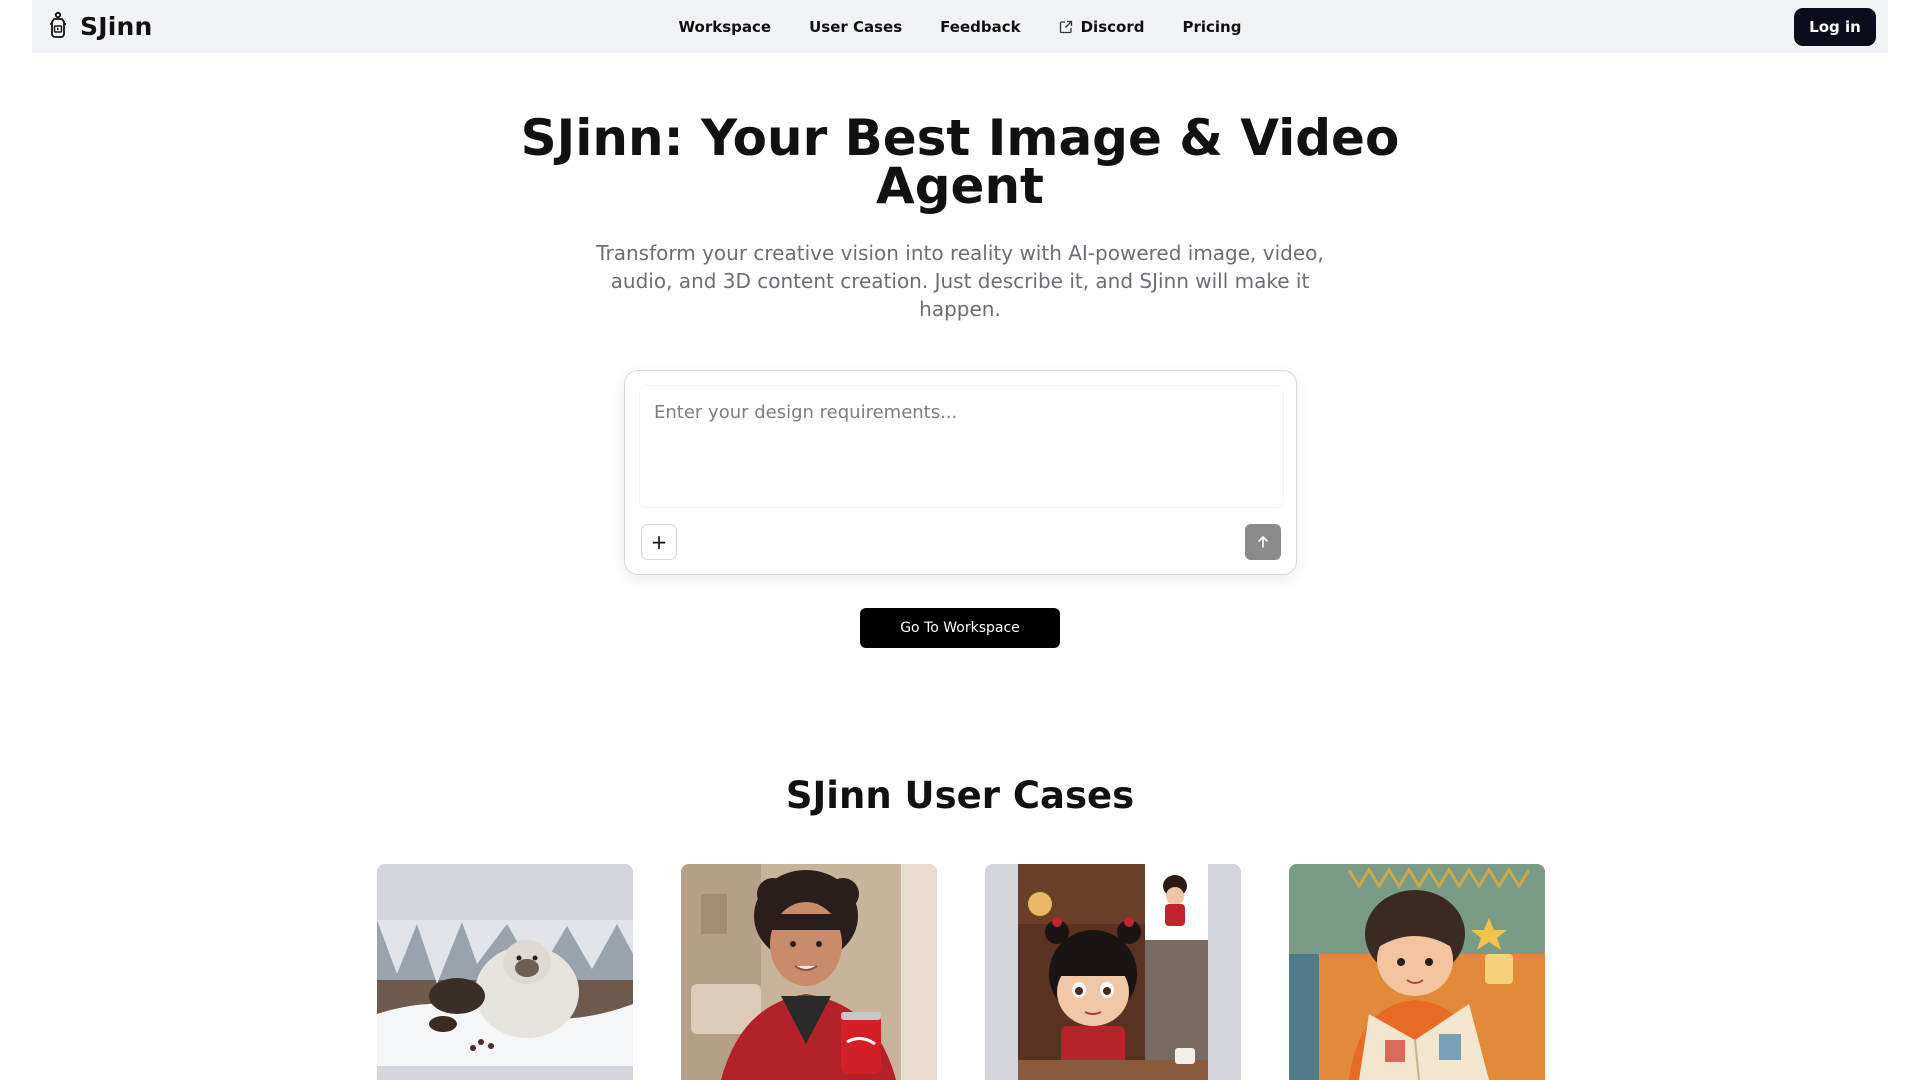 This screenshot has height=1080, width=1920. Describe the element at coordinates (1065, 26) in the screenshot. I see `external-link-icon` at that location.